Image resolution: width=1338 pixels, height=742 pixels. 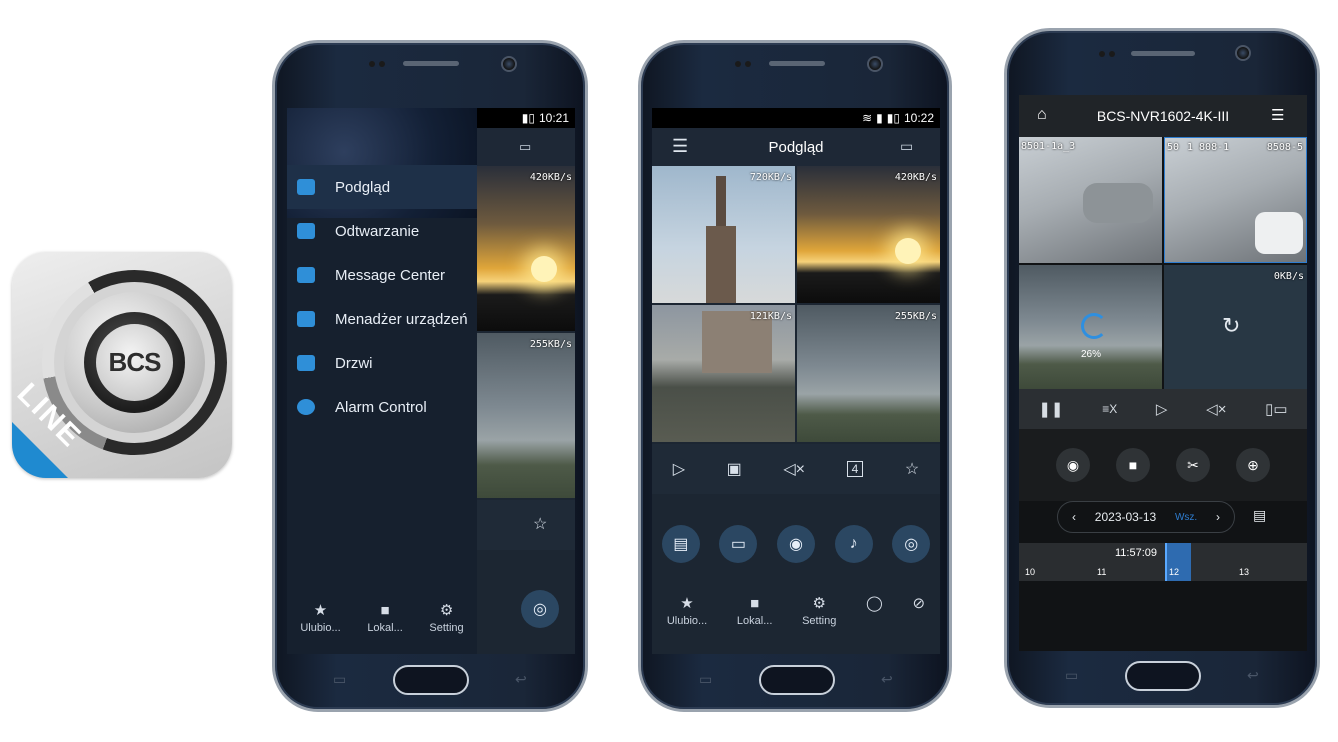 What do you see at coordinates (1235, 200) in the screenshot?
I see `video-tile: 50 1 808-1 8508-5` at bounding box center [1235, 200].